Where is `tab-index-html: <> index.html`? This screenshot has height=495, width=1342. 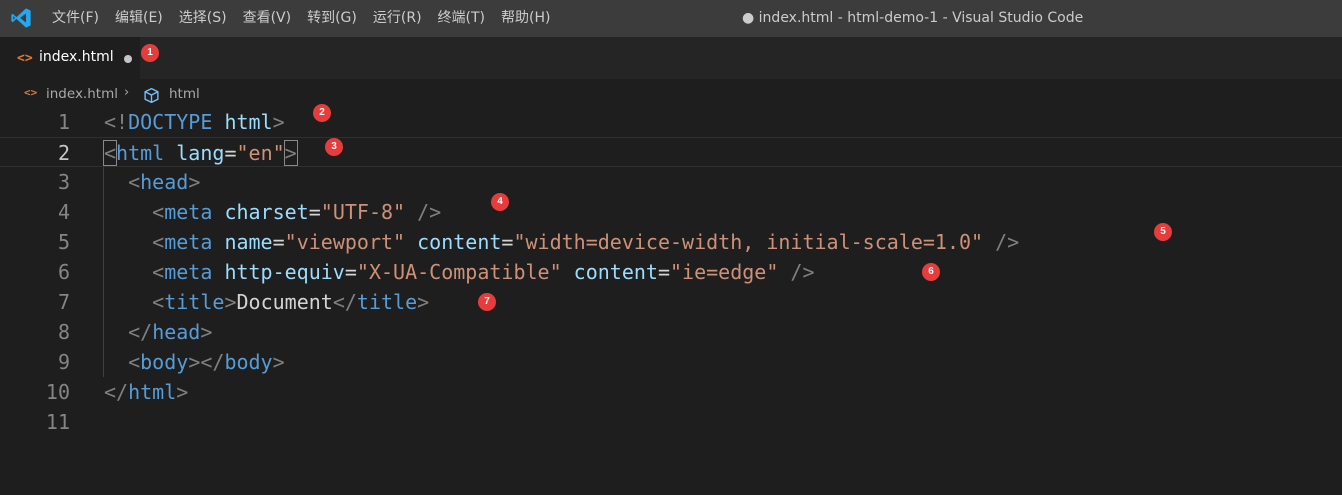 tab-index-html: <> index.html is located at coordinates (70, 58).